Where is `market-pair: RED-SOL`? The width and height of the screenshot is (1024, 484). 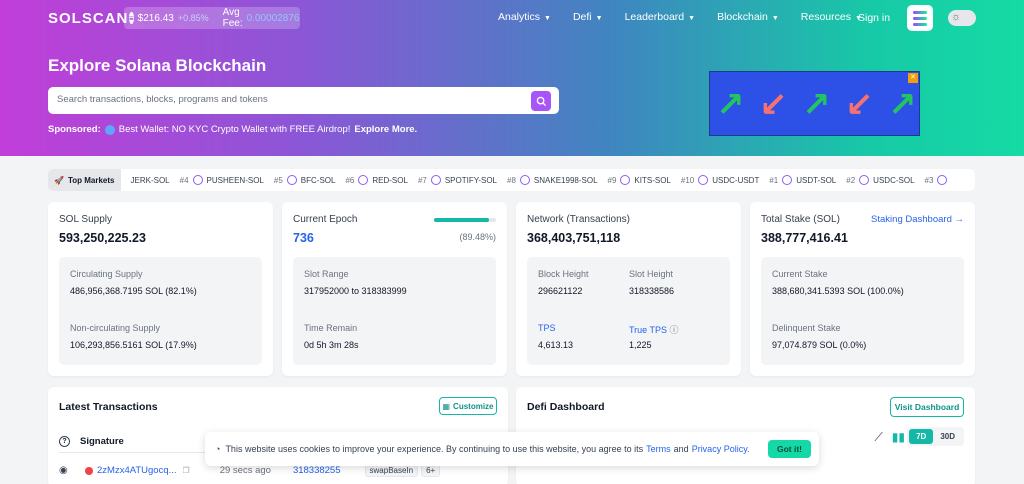 market-pair: RED-SOL is located at coordinates (390, 180).